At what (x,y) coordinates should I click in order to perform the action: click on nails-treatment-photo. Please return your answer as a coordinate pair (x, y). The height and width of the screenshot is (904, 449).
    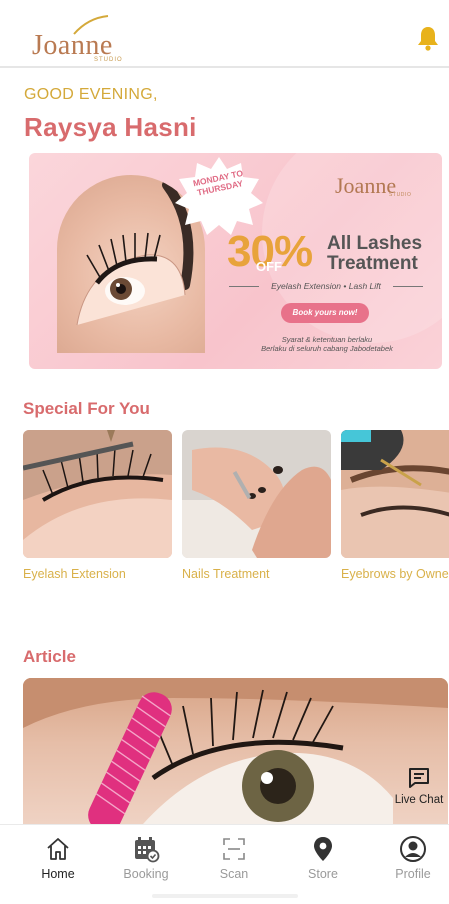
    Looking at the image, I should click on (256, 494).